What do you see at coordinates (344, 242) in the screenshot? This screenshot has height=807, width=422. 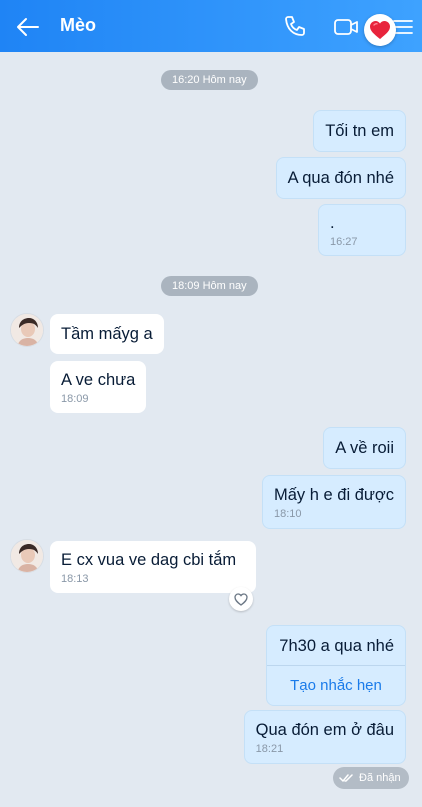 I see `message-time: 16:27` at bounding box center [344, 242].